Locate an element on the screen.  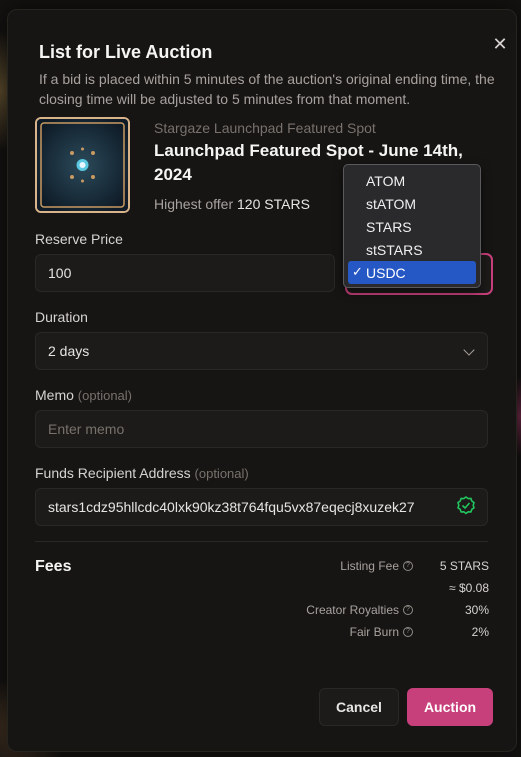
royalties-value: 30% is located at coordinates (476, 610).